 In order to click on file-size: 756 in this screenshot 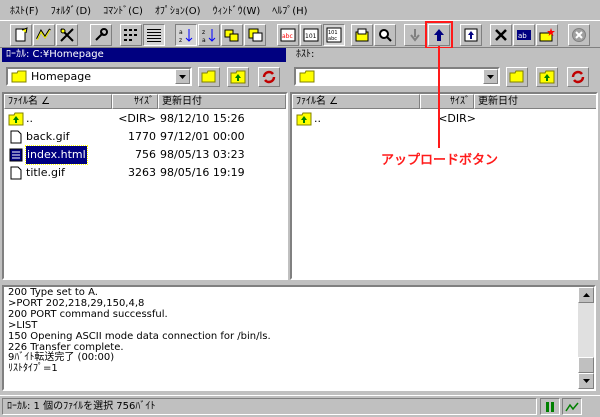, I will do `click(145, 154)`.